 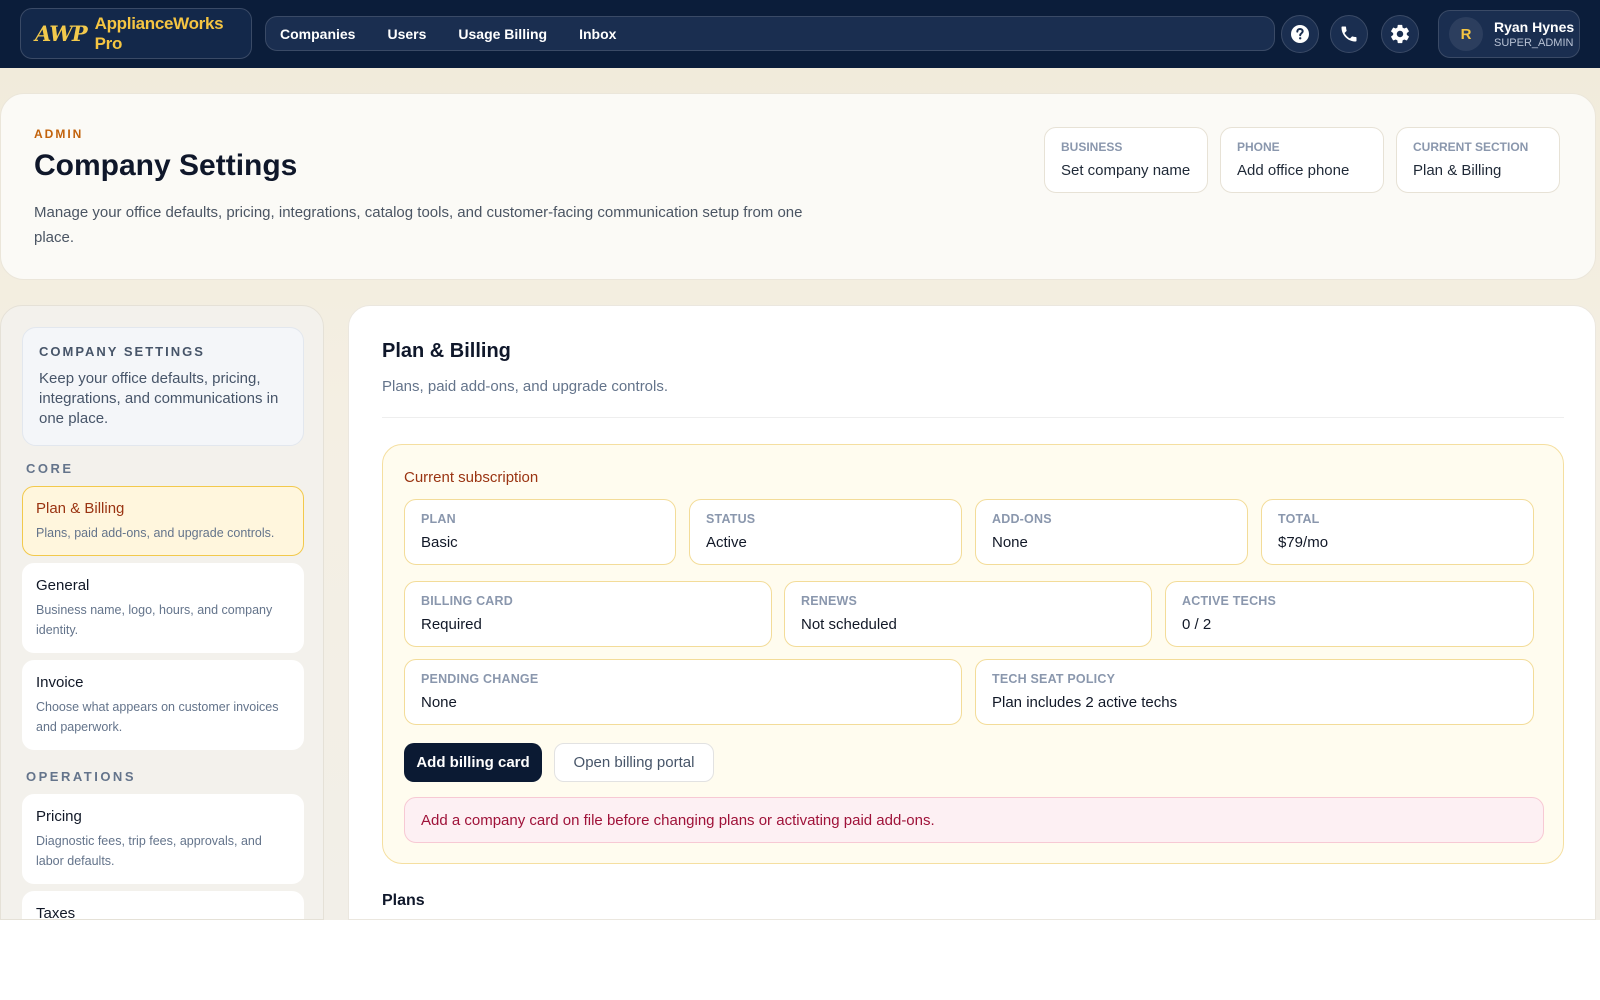 What do you see at coordinates (1466, 34) in the screenshot?
I see `avatar: R` at bounding box center [1466, 34].